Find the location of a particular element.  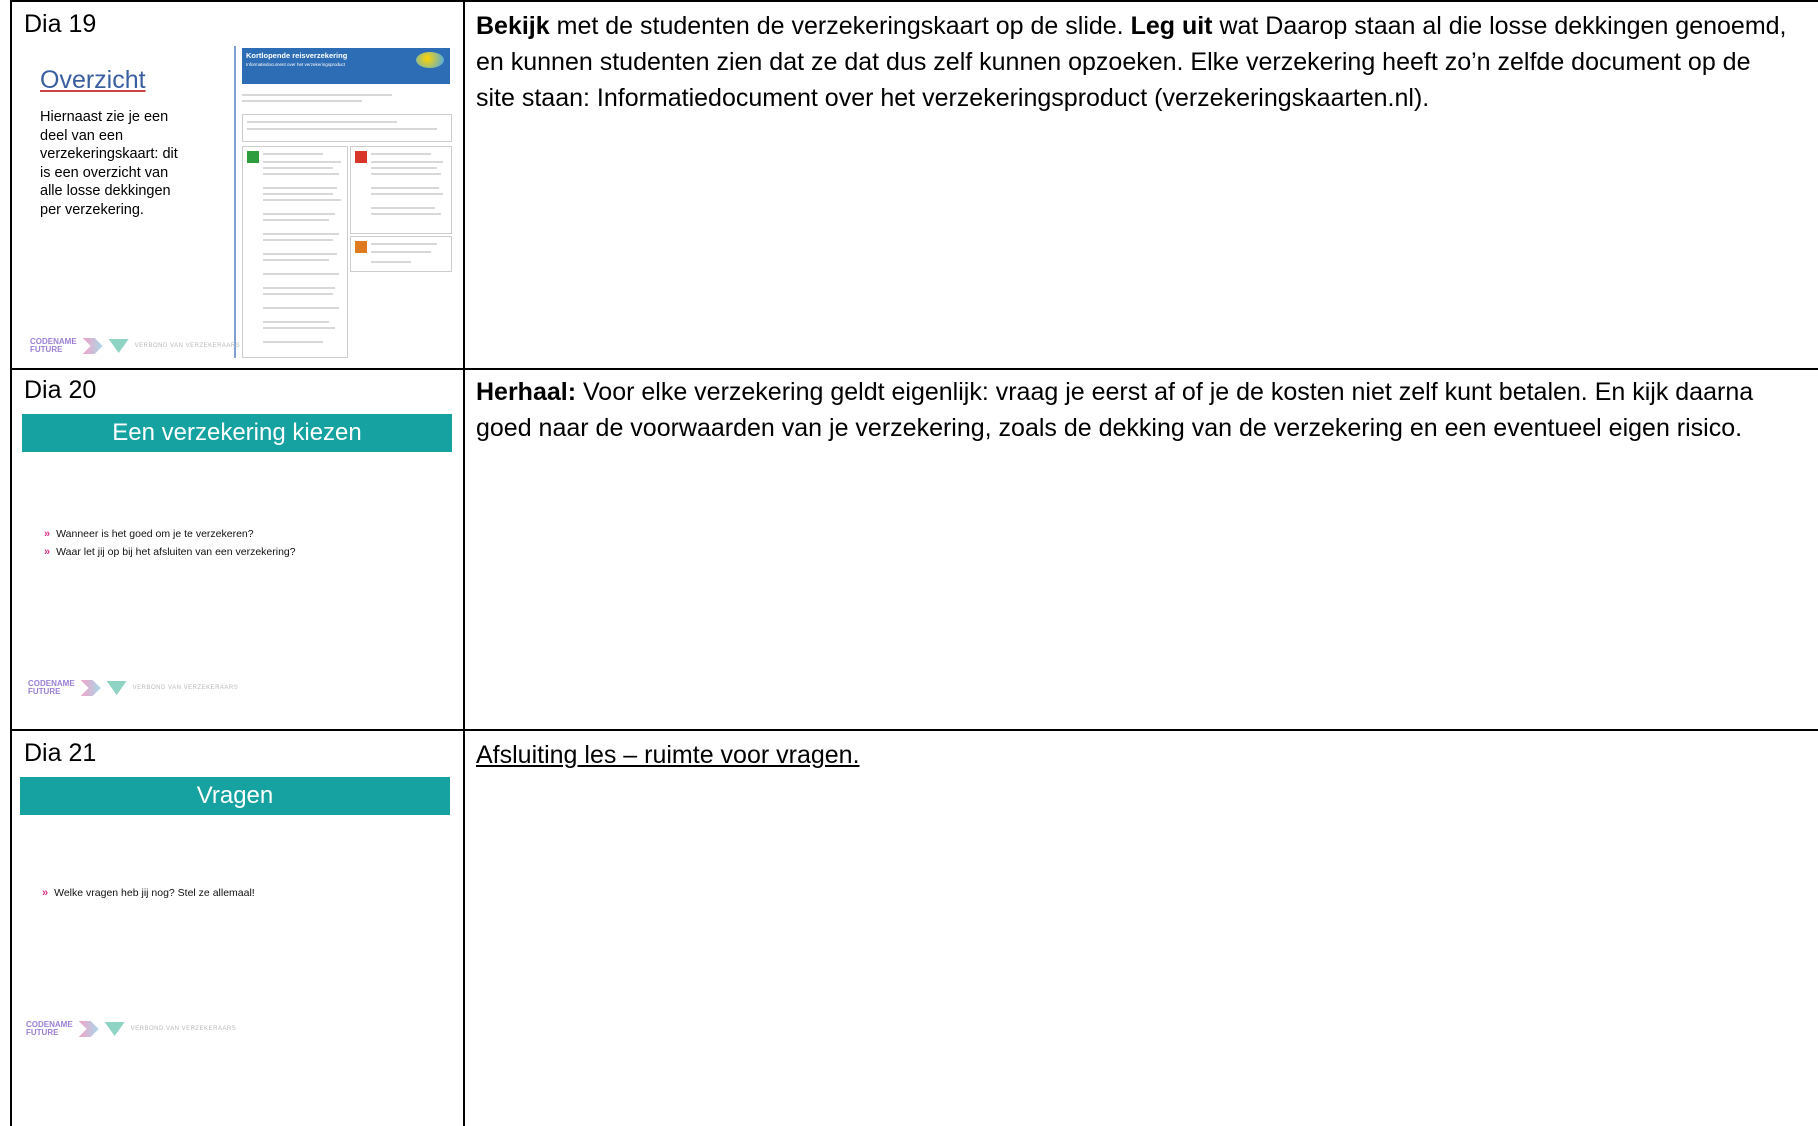

not-covered-box is located at coordinates (401, 190).